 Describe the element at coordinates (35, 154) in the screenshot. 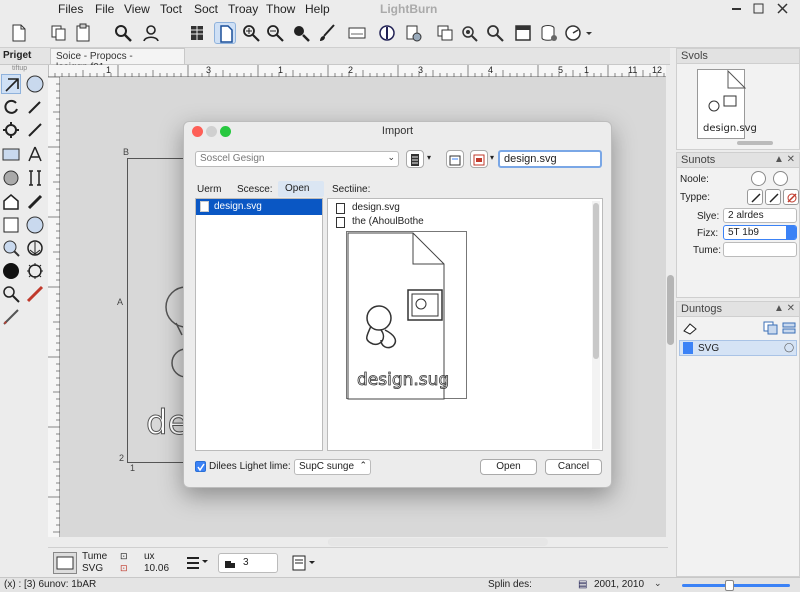

I see `measure-tool-icon` at that location.